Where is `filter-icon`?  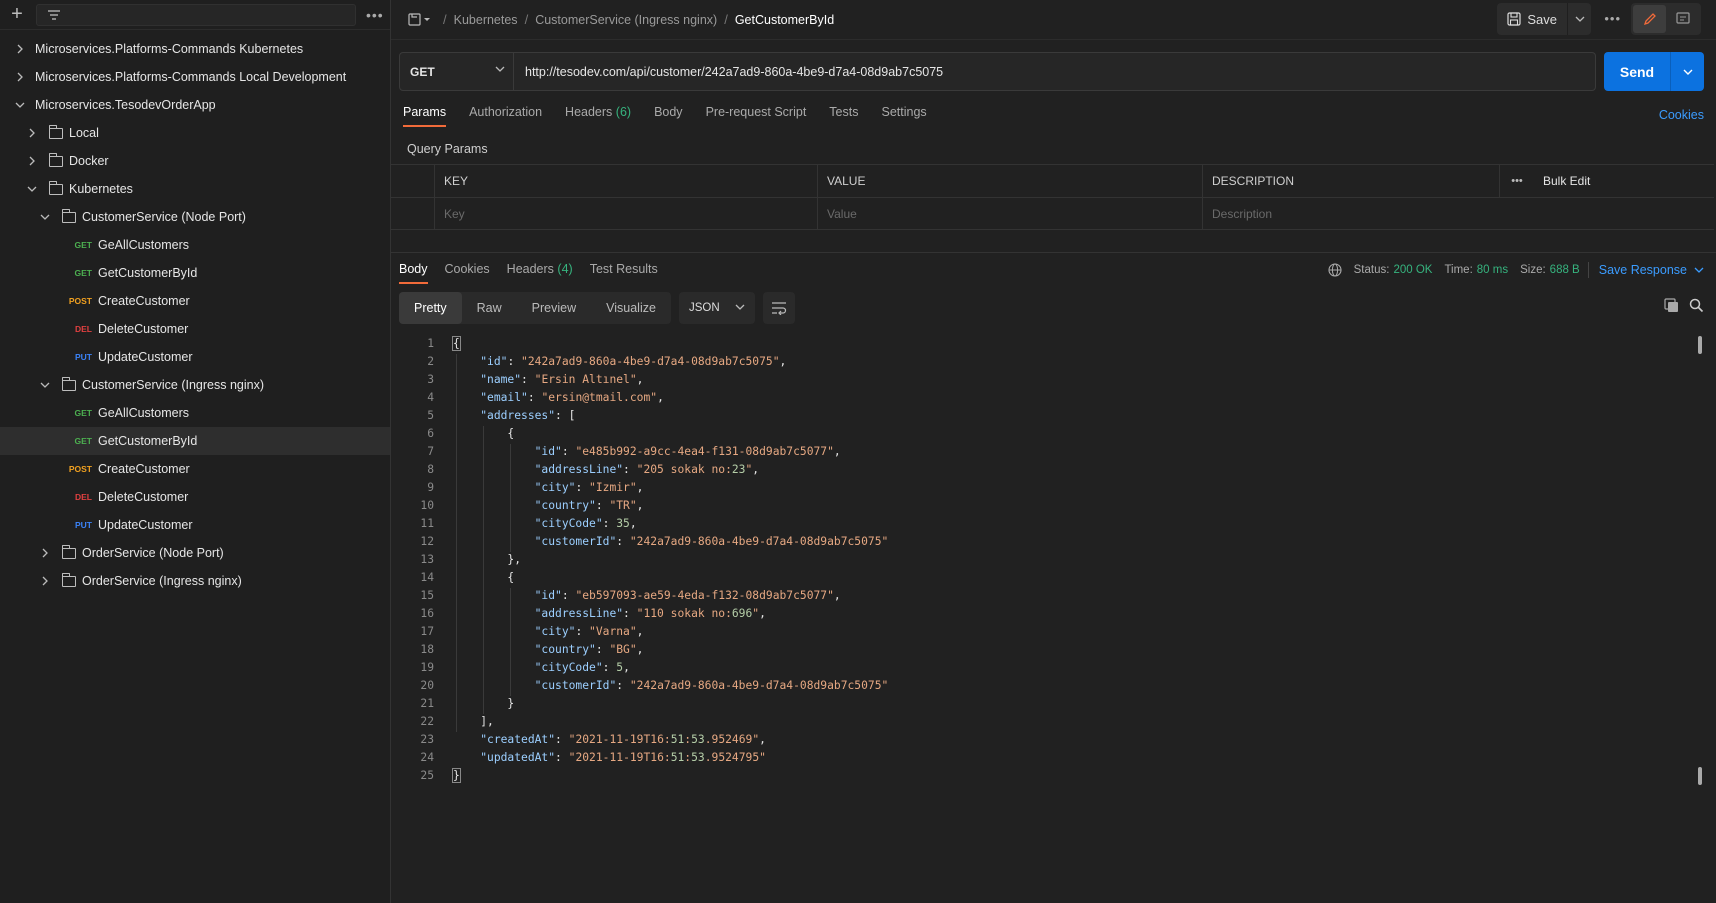
filter-icon is located at coordinates (54, 14).